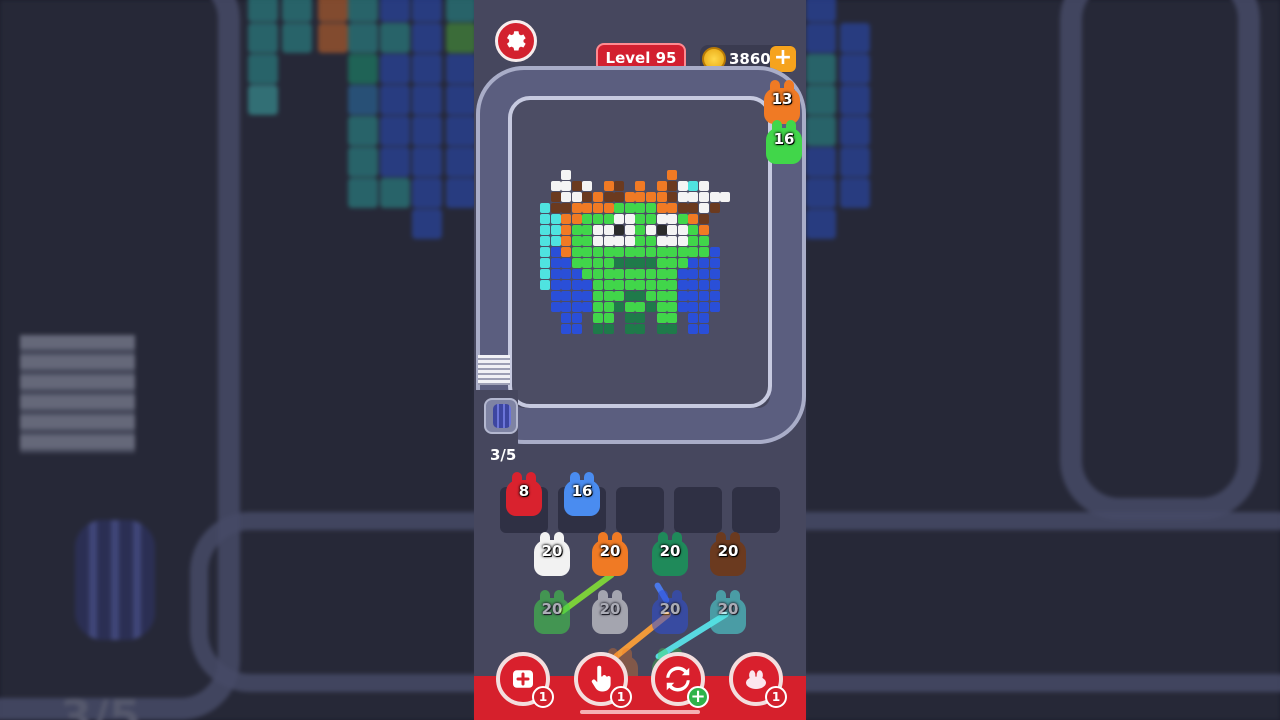  I want to click on add-slot-booster: 1, so click(525, 680).